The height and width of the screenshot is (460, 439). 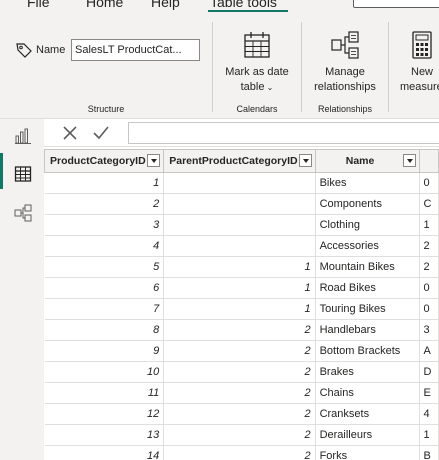 I want to click on table-row: 5 1 Mountain Bikes 2, so click(x=241, y=267).